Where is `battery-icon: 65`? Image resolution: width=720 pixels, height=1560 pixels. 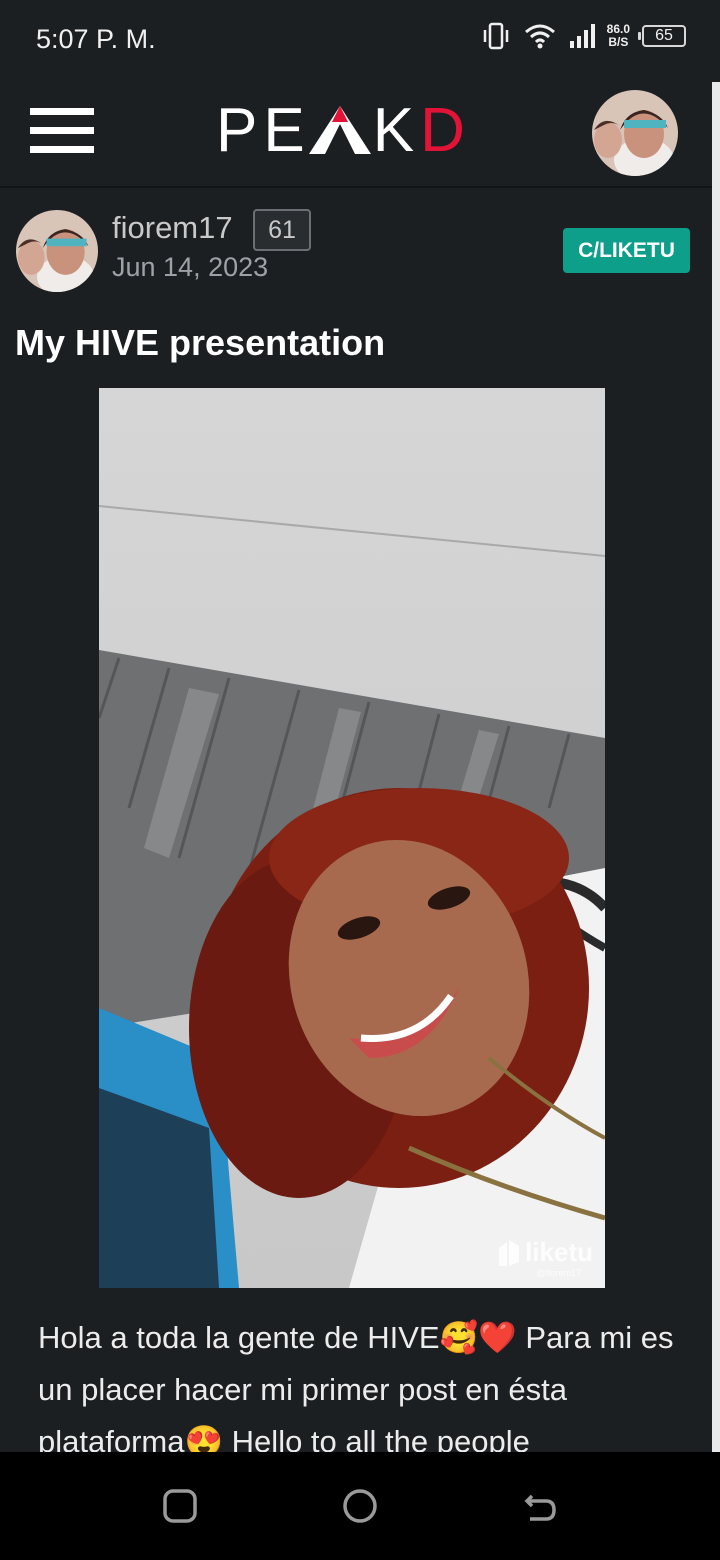
battery-icon: 65 is located at coordinates (662, 36).